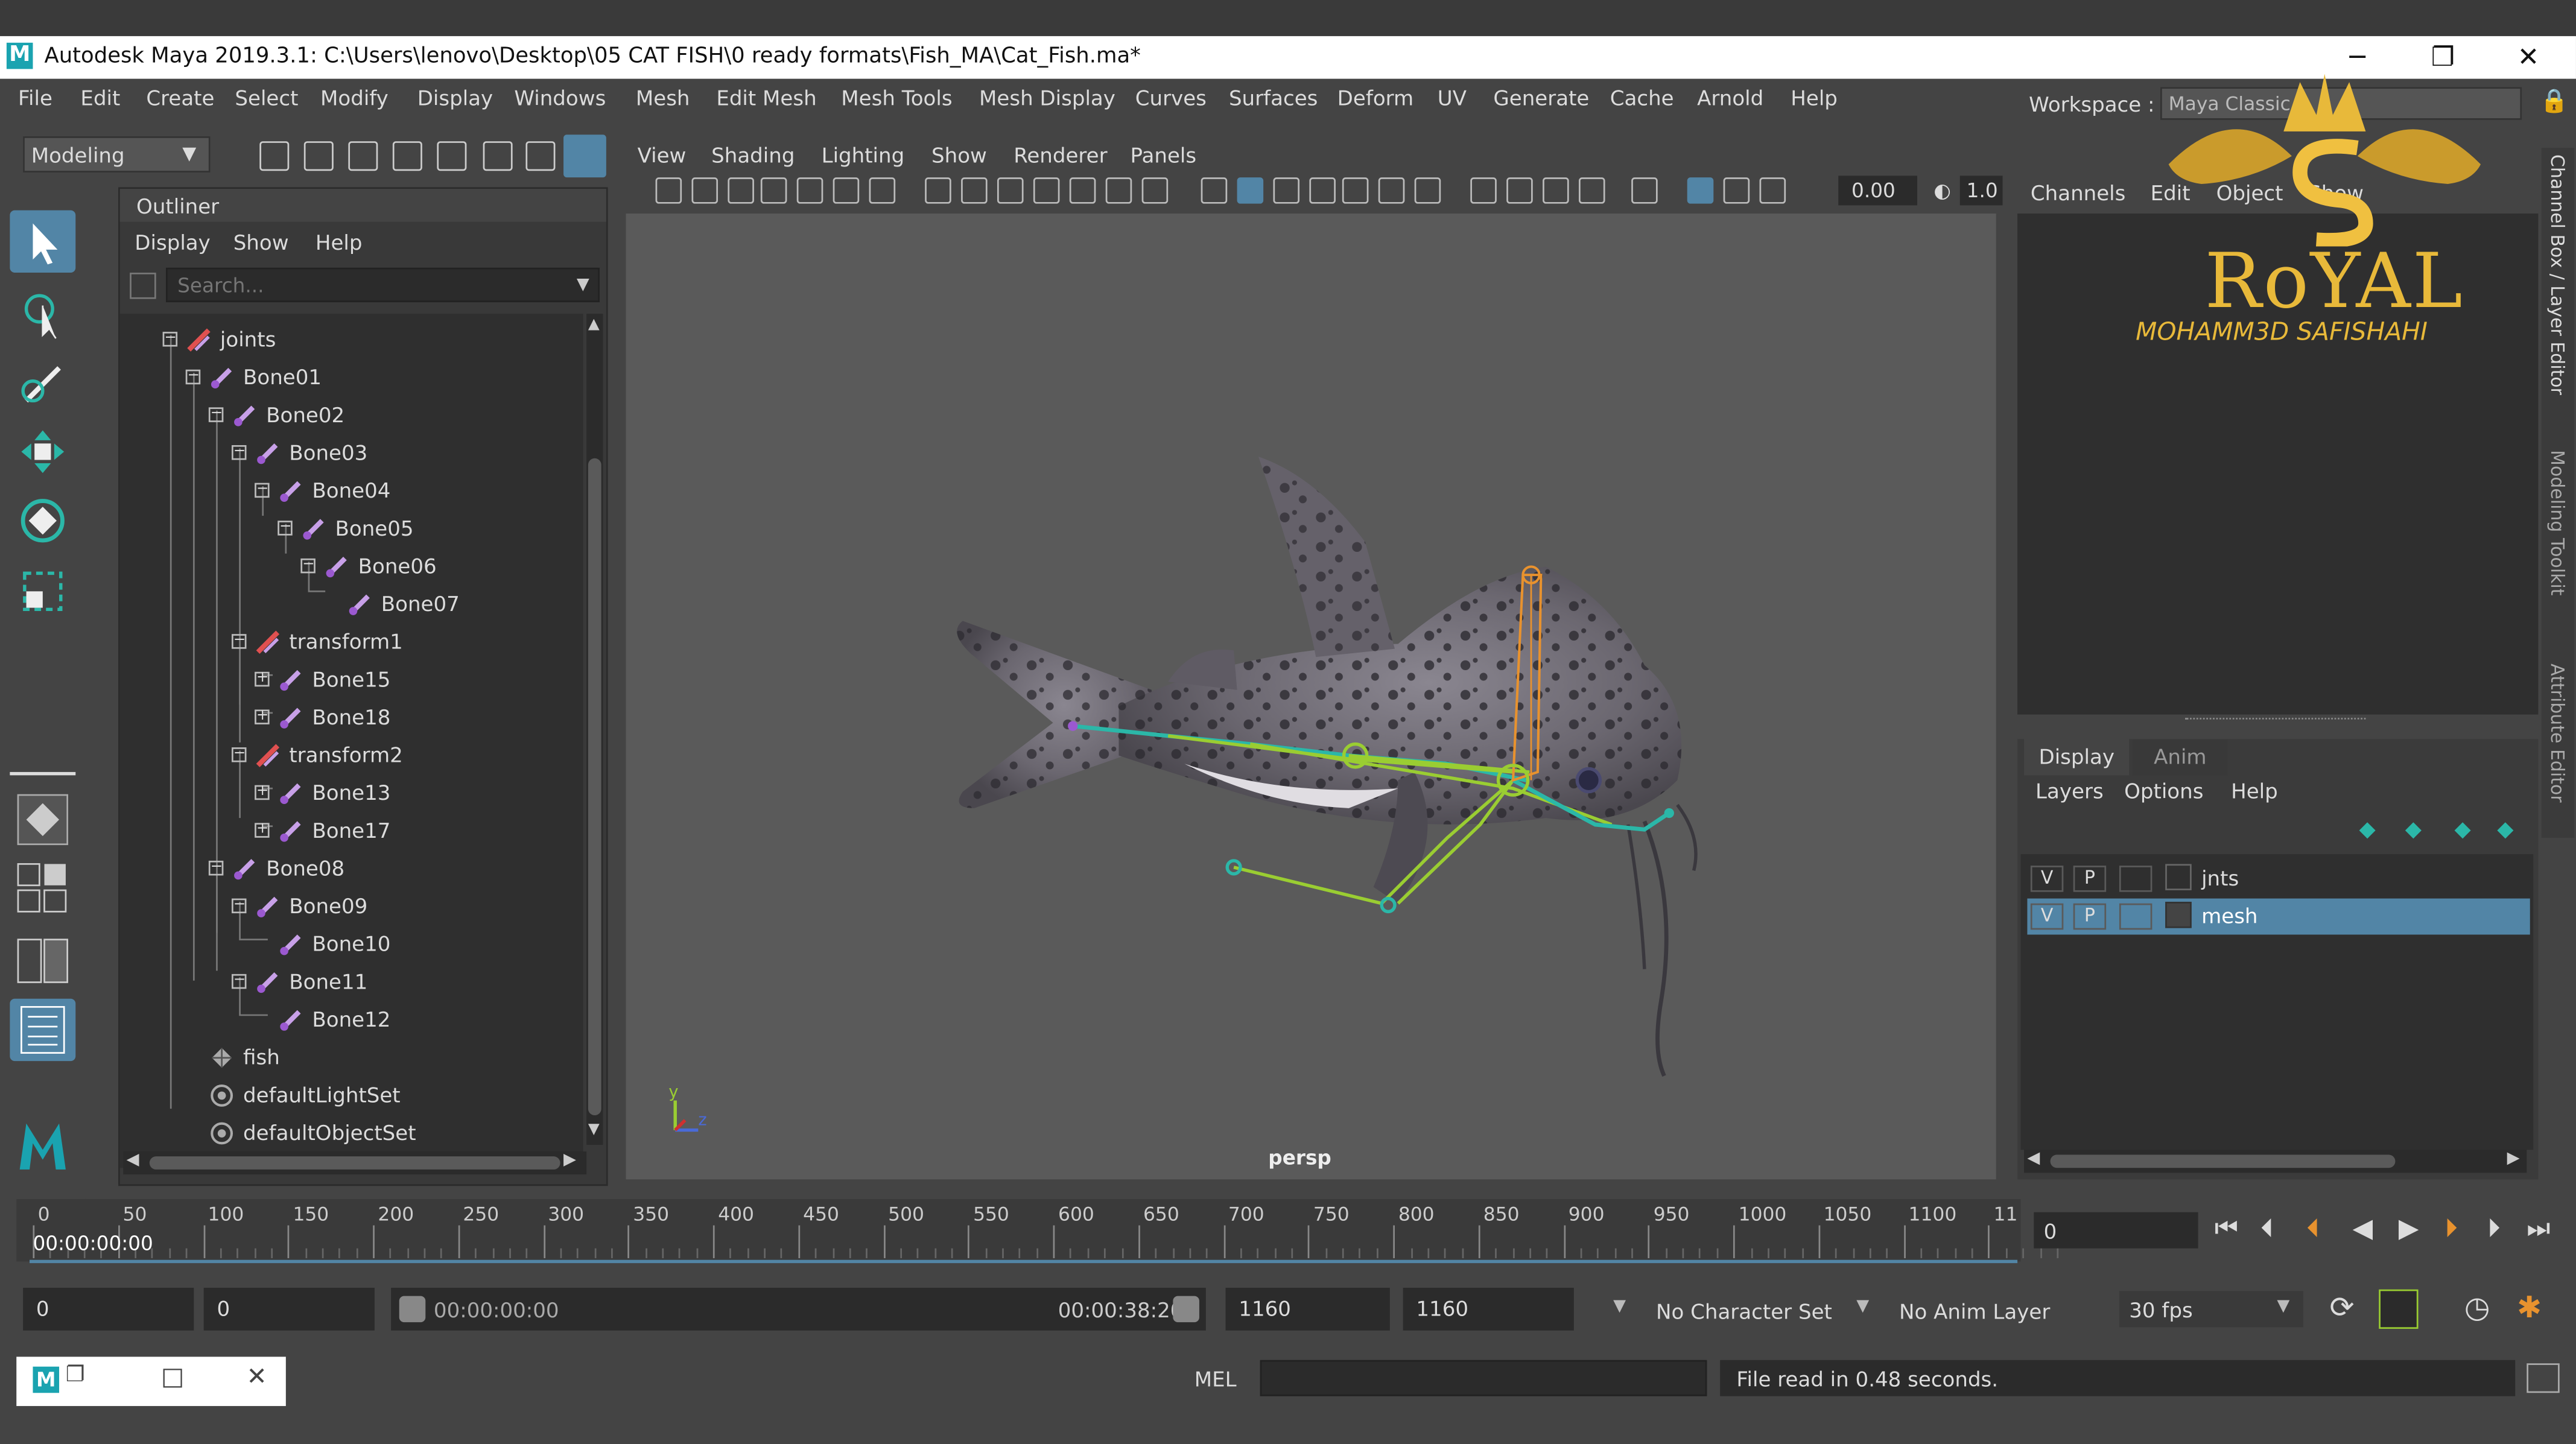 The width and height of the screenshot is (2576, 1444). Describe the element at coordinates (1452, 98) in the screenshot. I see `menu-uv: UV` at that location.